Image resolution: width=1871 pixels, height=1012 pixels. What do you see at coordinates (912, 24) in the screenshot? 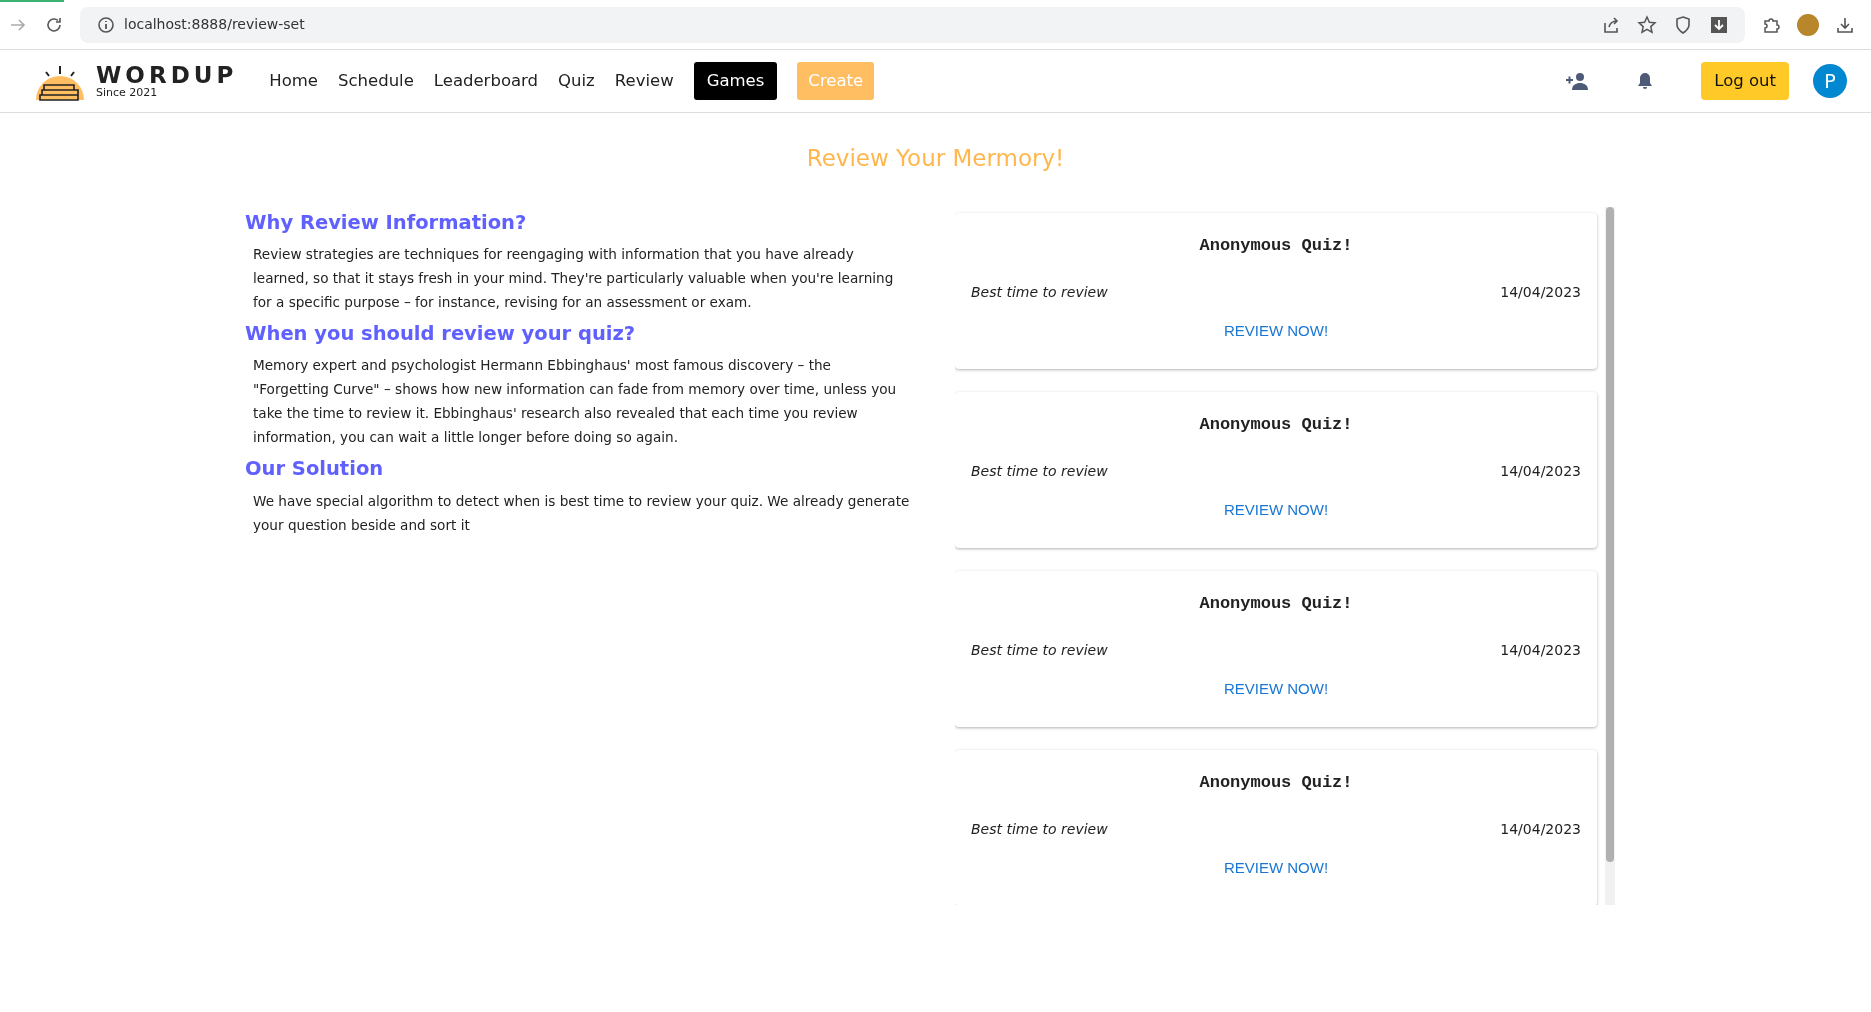
I see `address-bar: localhost:8888/review-set` at bounding box center [912, 24].